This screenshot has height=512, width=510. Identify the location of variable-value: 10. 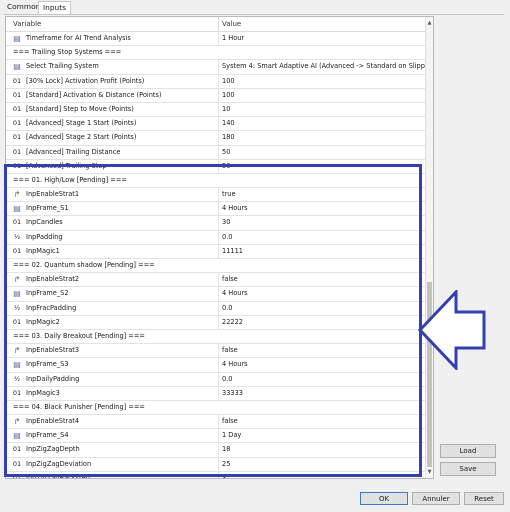
(322, 109).